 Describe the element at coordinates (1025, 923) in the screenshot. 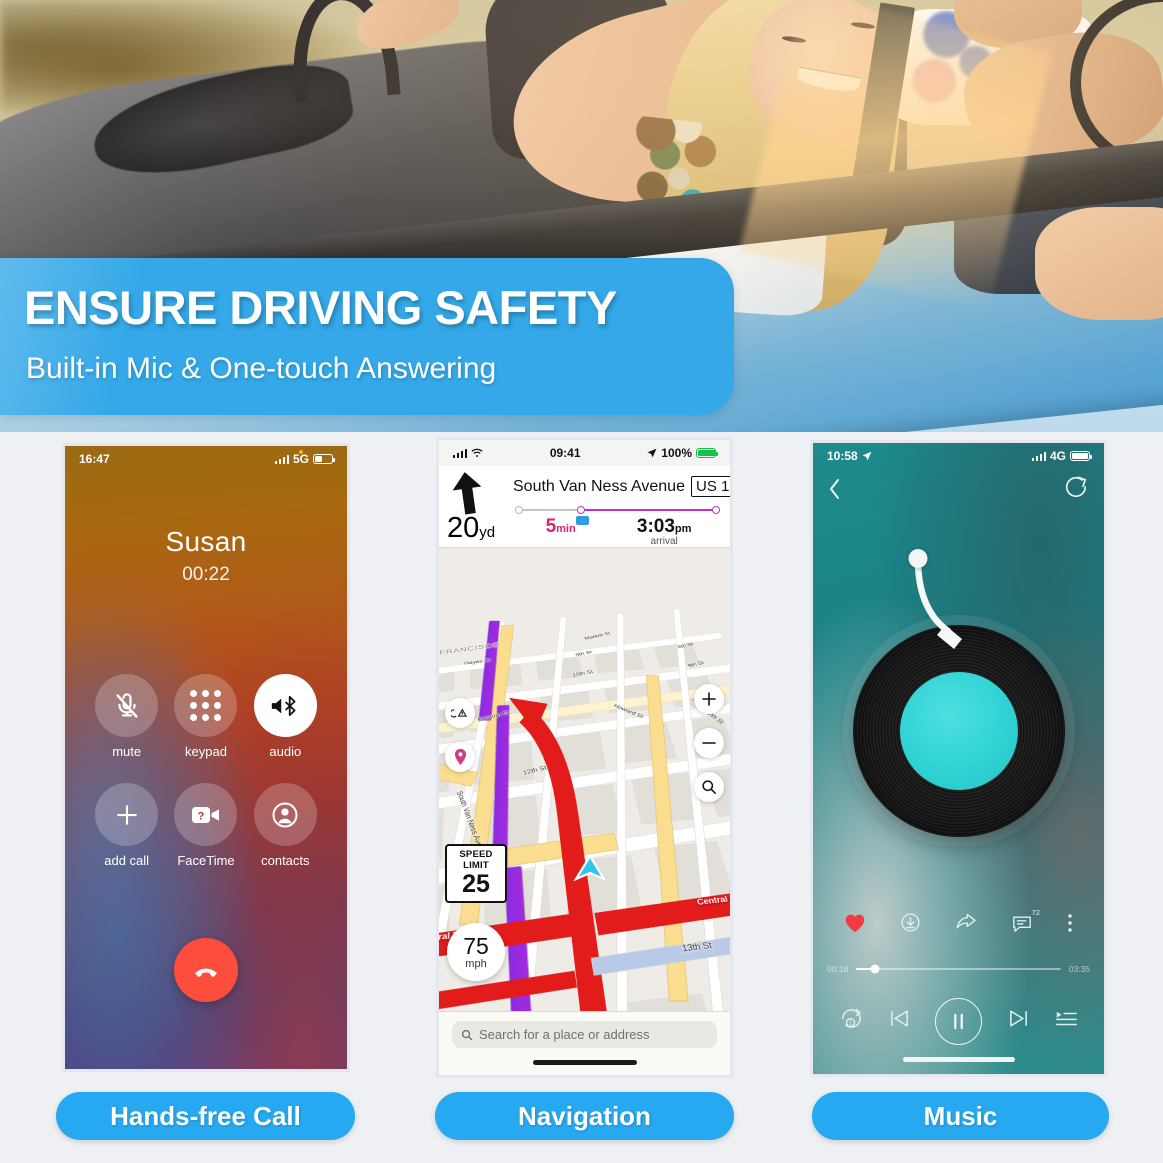

I see `comments-button: 72` at that location.